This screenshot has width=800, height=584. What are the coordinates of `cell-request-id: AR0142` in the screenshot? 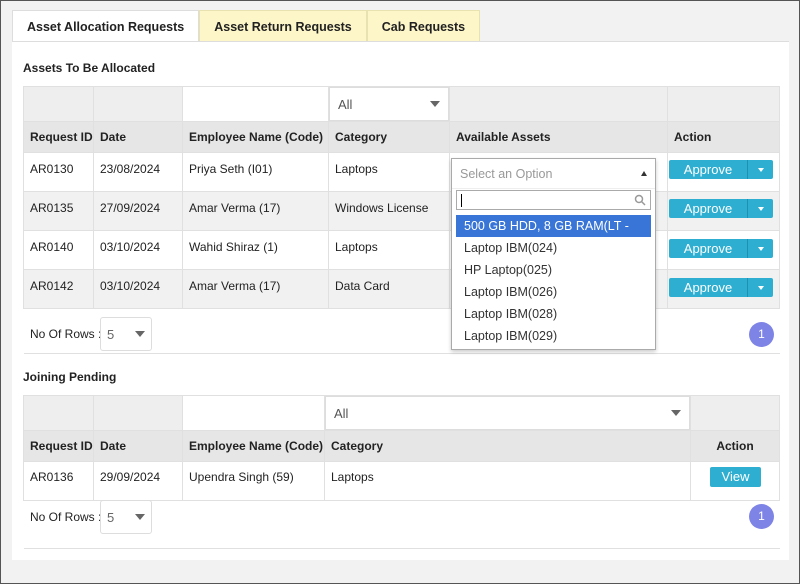 It's located at (58, 289).